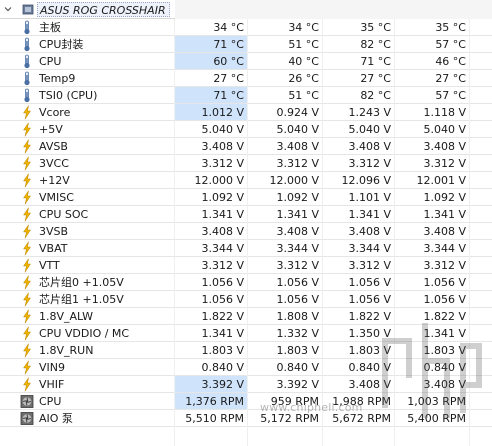  What do you see at coordinates (369, 367) in the screenshot?
I see `max-value: 0.840 V` at bounding box center [369, 367].